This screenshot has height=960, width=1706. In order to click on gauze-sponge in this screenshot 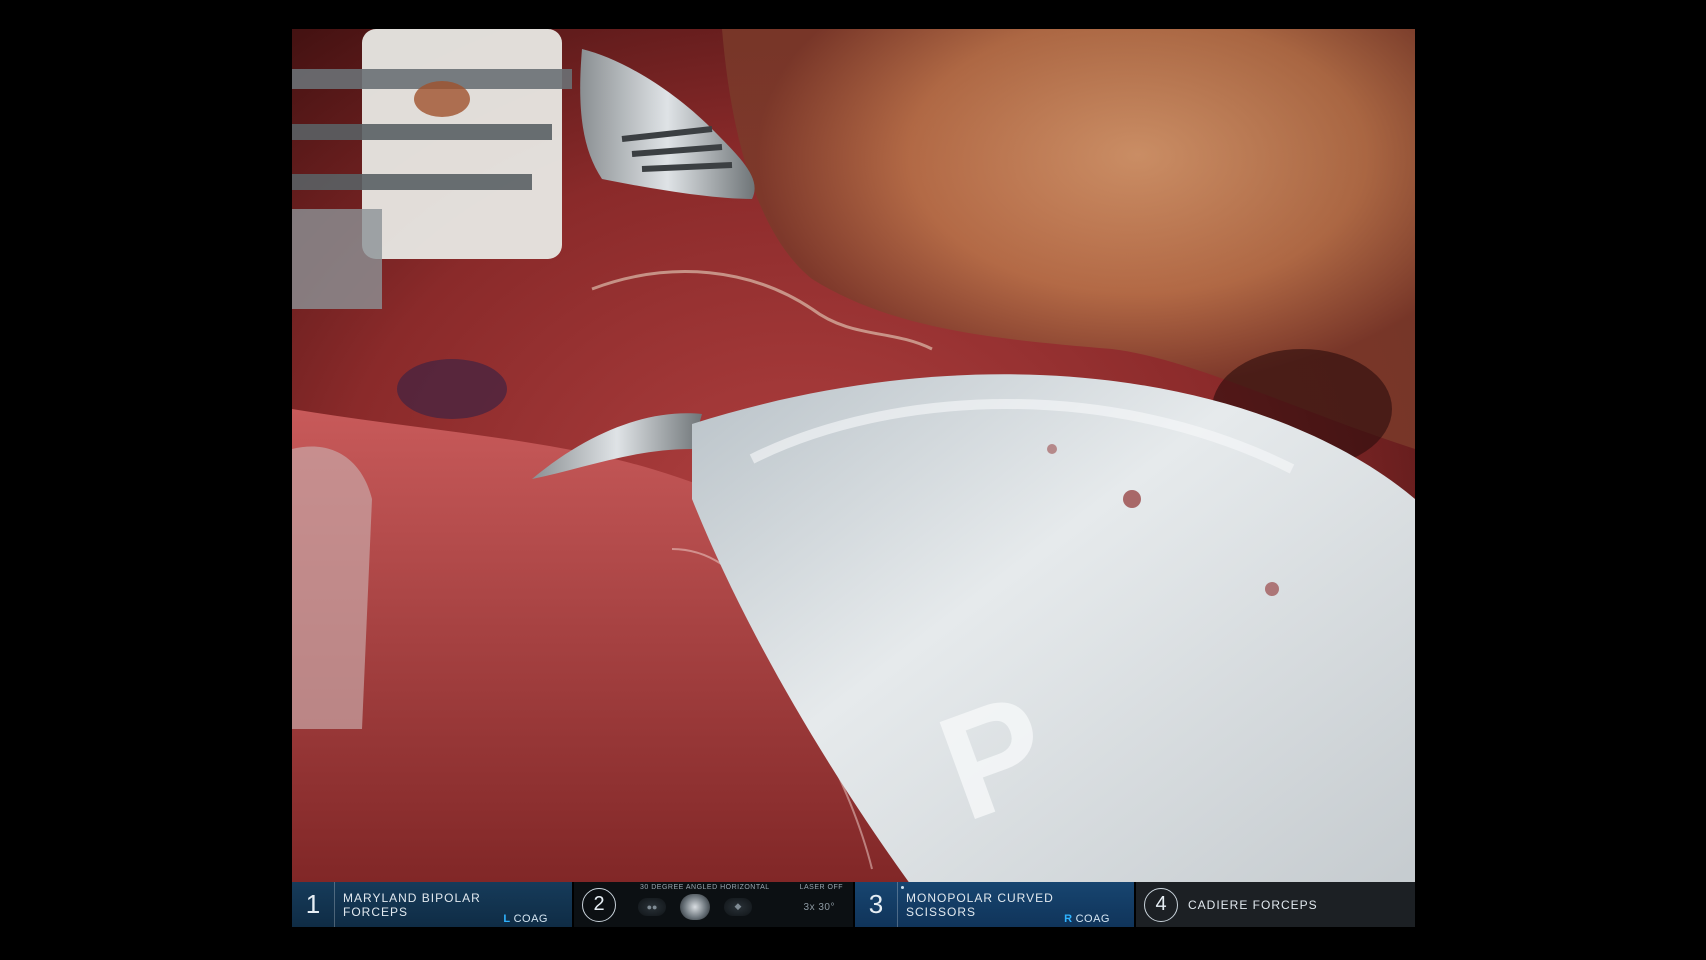, I will do `click(332, 587)`.